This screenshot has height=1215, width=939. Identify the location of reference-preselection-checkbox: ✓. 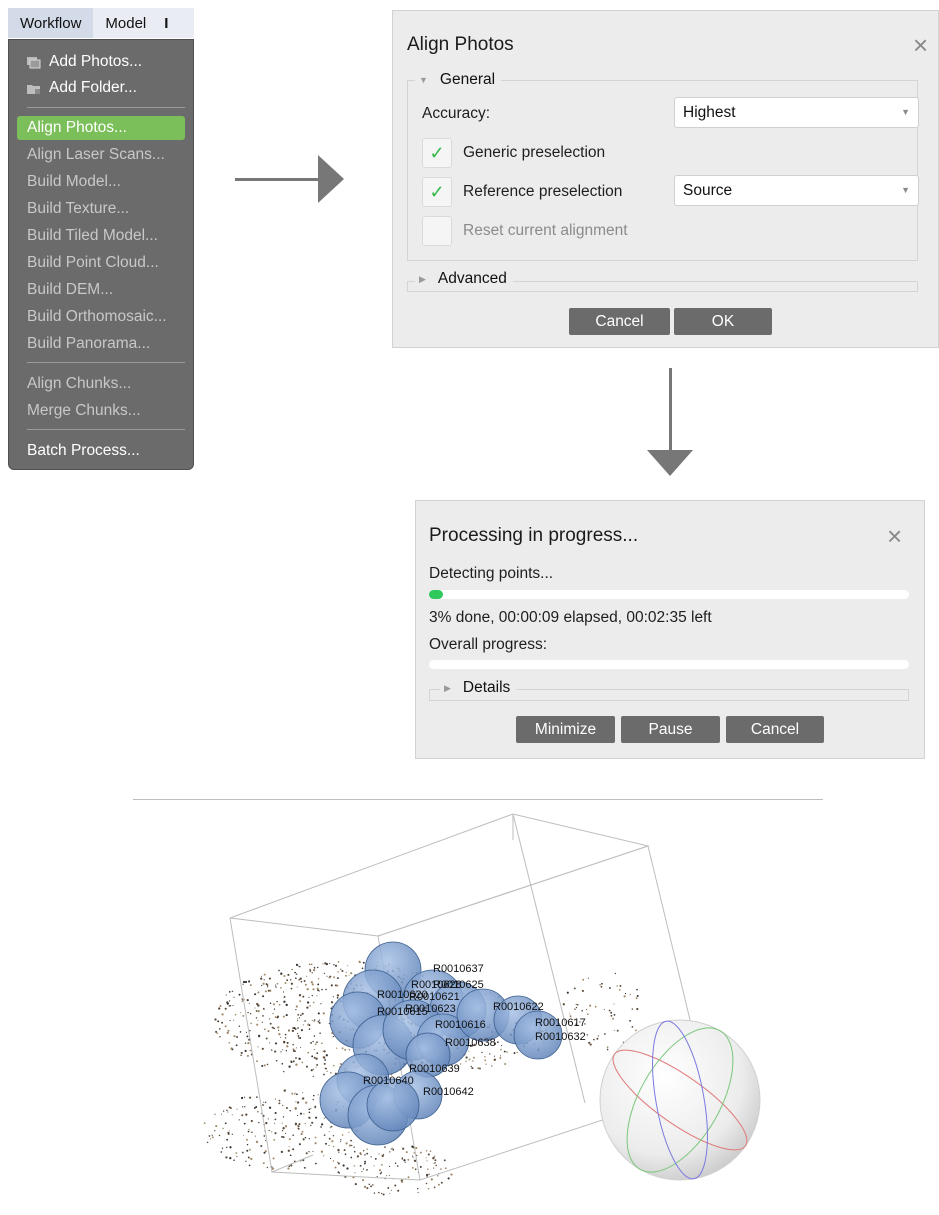
(437, 192).